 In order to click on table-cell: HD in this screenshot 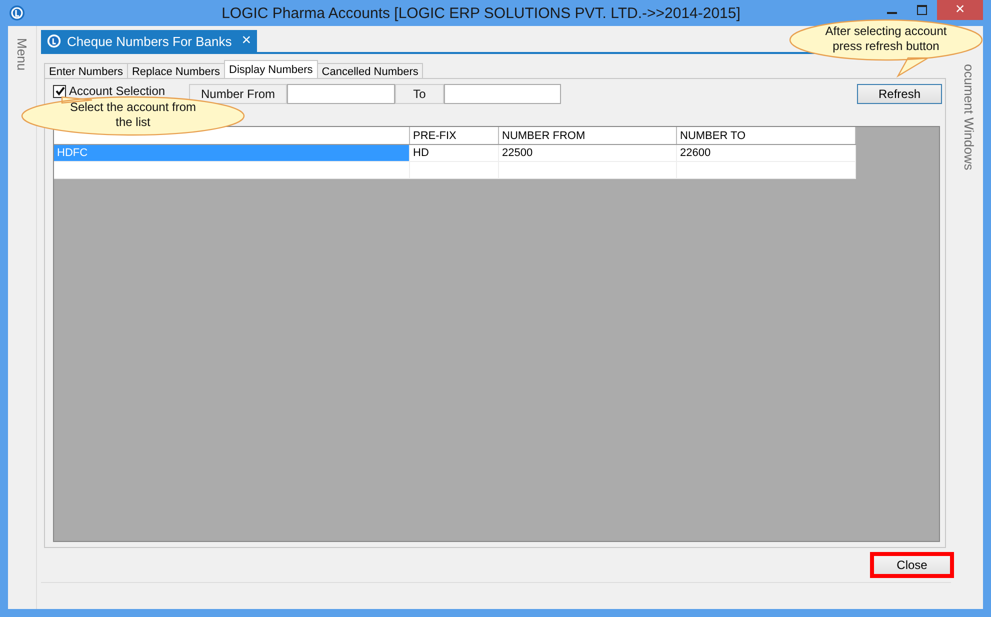, I will do `click(454, 153)`.